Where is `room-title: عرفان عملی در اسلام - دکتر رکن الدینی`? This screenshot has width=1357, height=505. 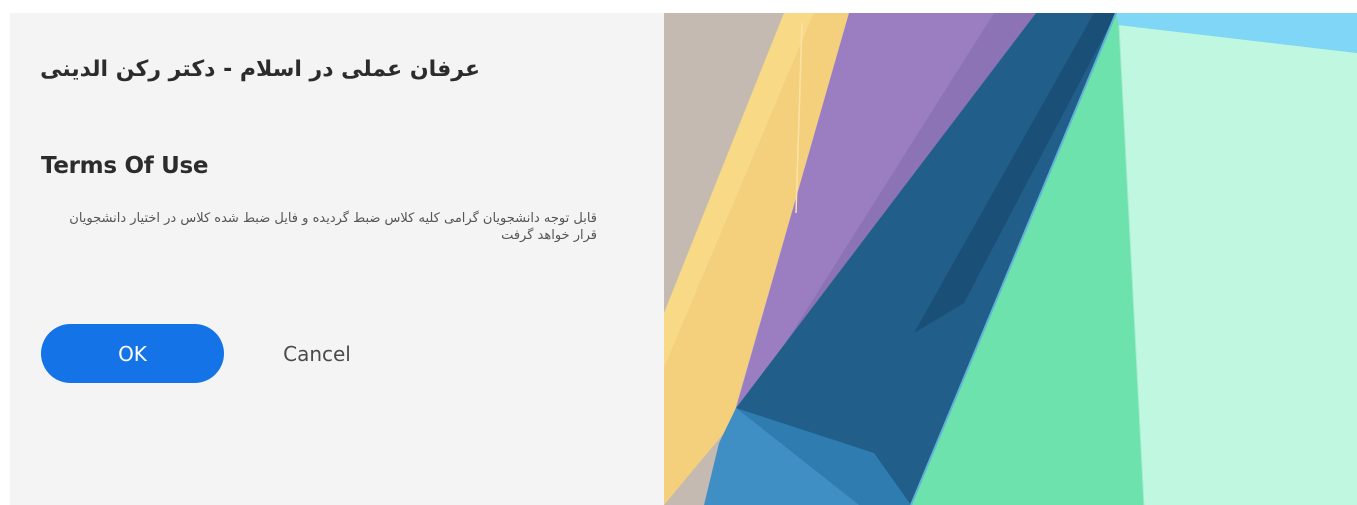
room-title: عرفان عملی در اسلام - دکتر رکن الدینی is located at coordinates (260, 69).